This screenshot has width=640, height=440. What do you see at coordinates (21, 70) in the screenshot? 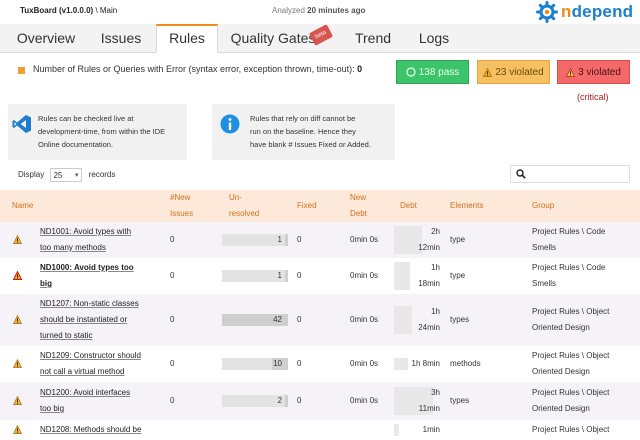
I see `error-marker` at bounding box center [21, 70].